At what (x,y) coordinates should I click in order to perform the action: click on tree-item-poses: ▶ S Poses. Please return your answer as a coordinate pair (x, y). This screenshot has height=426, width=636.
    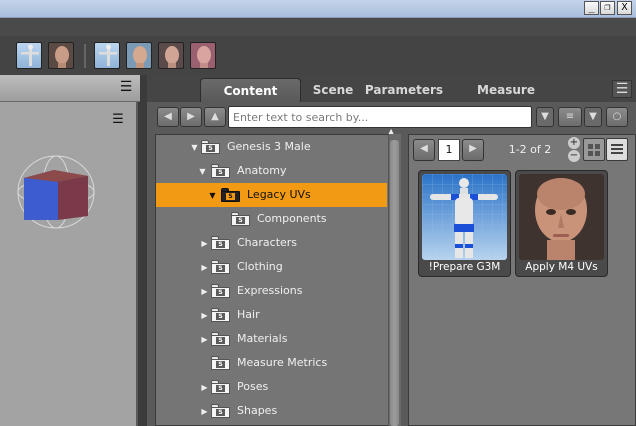
    Looking at the image, I should click on (271, 387).